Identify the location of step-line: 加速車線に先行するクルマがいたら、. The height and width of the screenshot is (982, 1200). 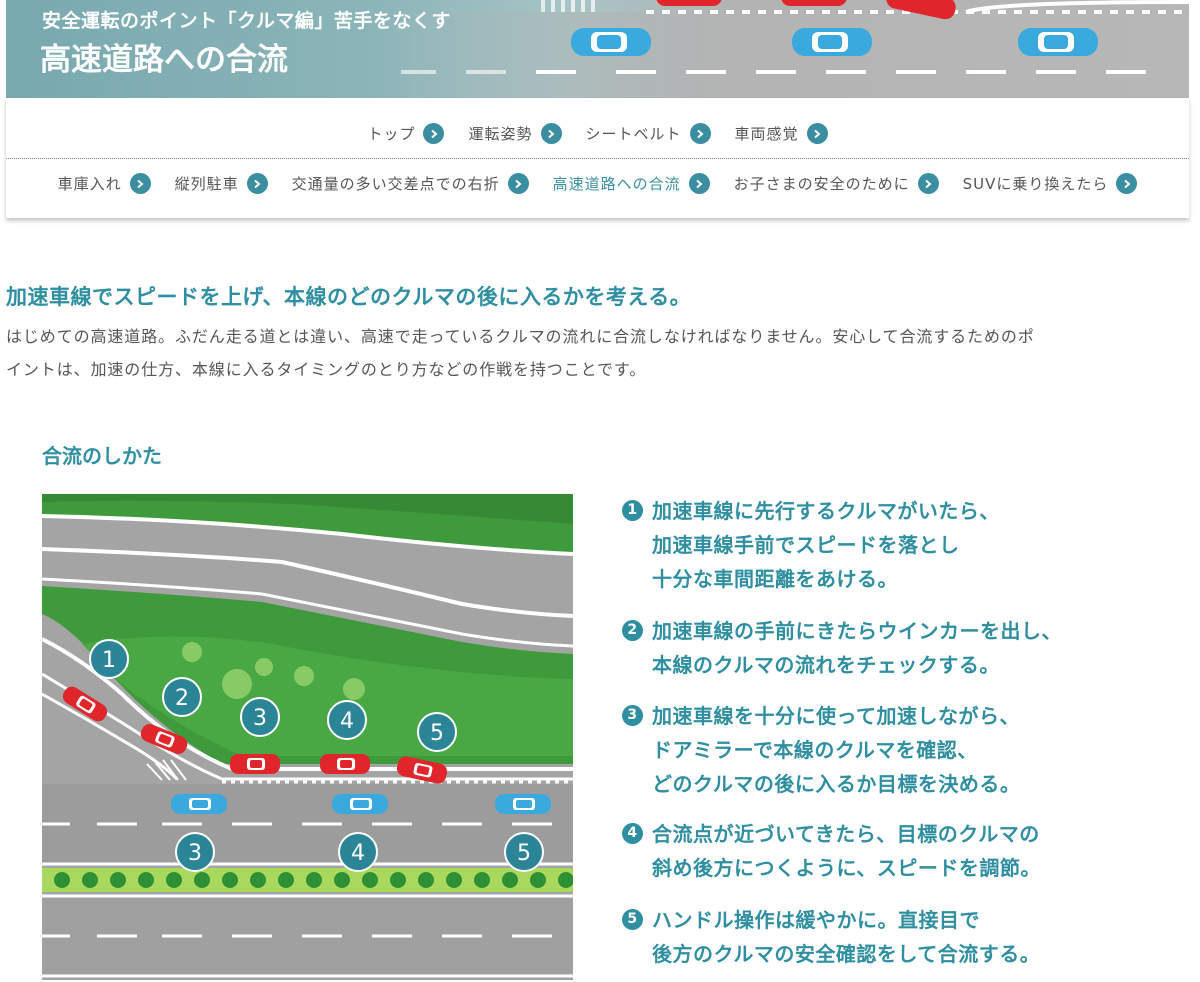
(826, 511).